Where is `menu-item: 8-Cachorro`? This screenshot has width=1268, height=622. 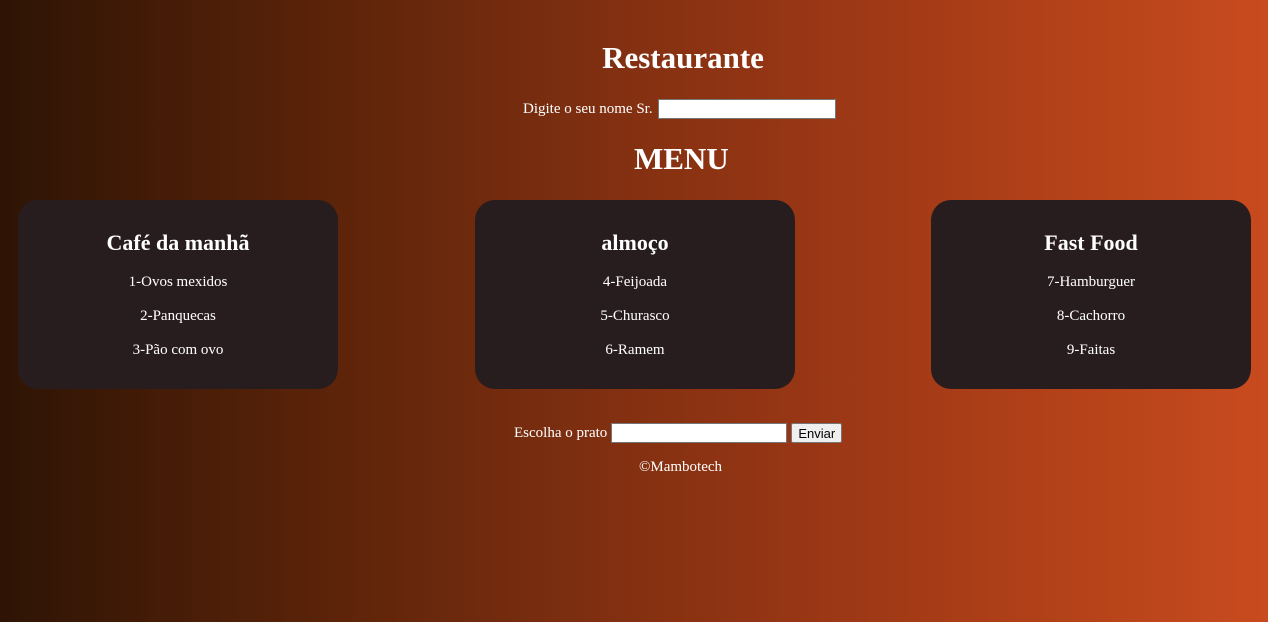
menu-item: 8-Cachorro is located at coordinates (1091, 316).